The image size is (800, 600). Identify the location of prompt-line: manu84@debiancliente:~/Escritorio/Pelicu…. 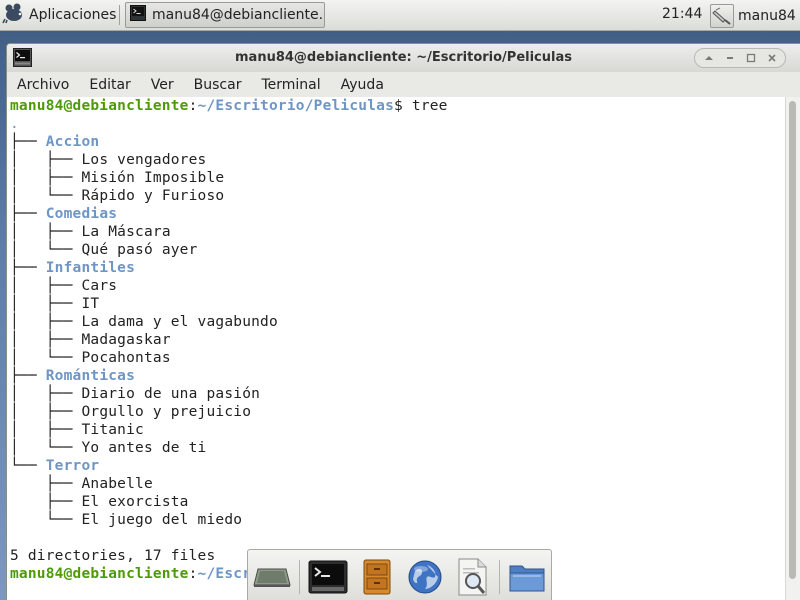
(398, 106).